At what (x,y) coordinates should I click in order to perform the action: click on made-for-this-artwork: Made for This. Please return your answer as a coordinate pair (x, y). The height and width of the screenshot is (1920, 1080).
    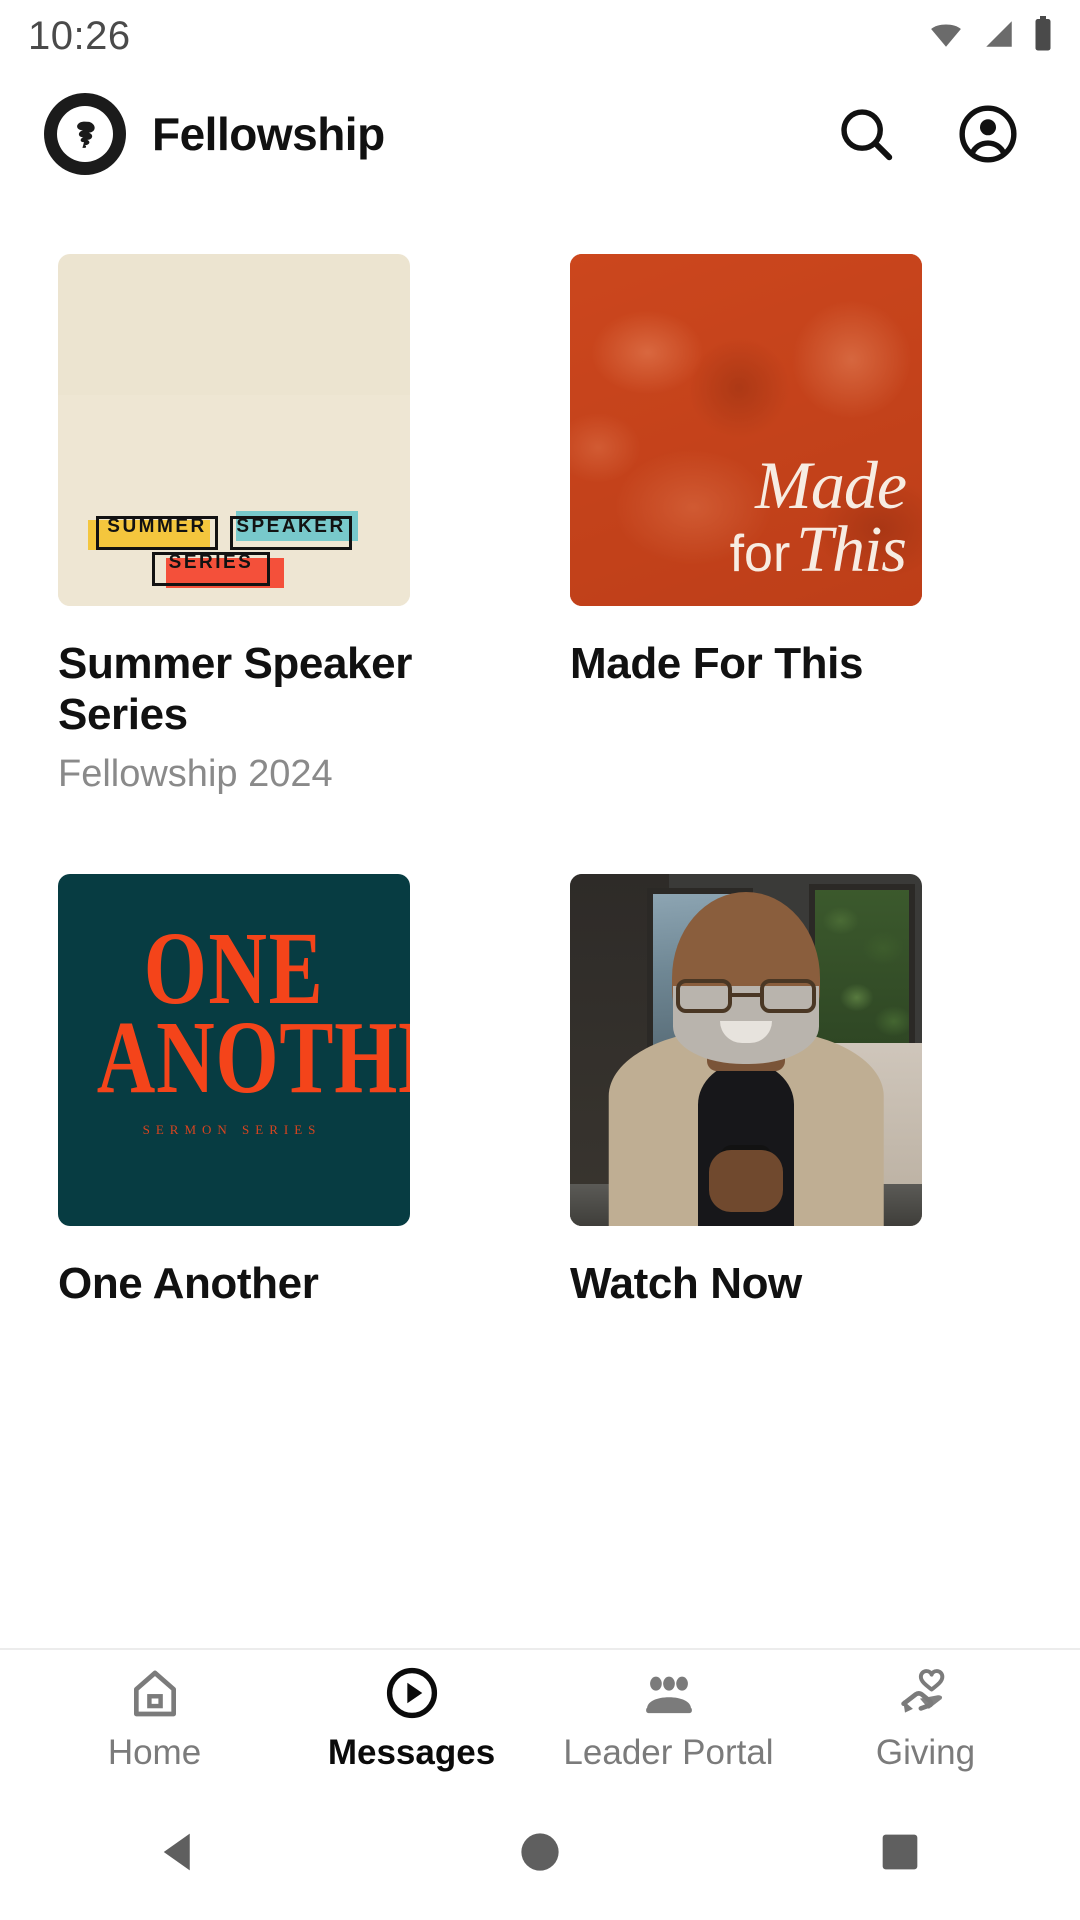
    Looking at the image, I should click on (746, 430).